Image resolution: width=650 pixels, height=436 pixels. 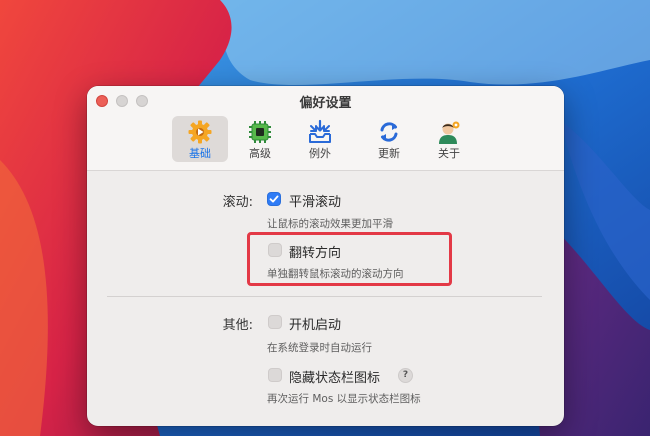 I want to click on tab-exceptions: 例外, so click(x=320, y=139).